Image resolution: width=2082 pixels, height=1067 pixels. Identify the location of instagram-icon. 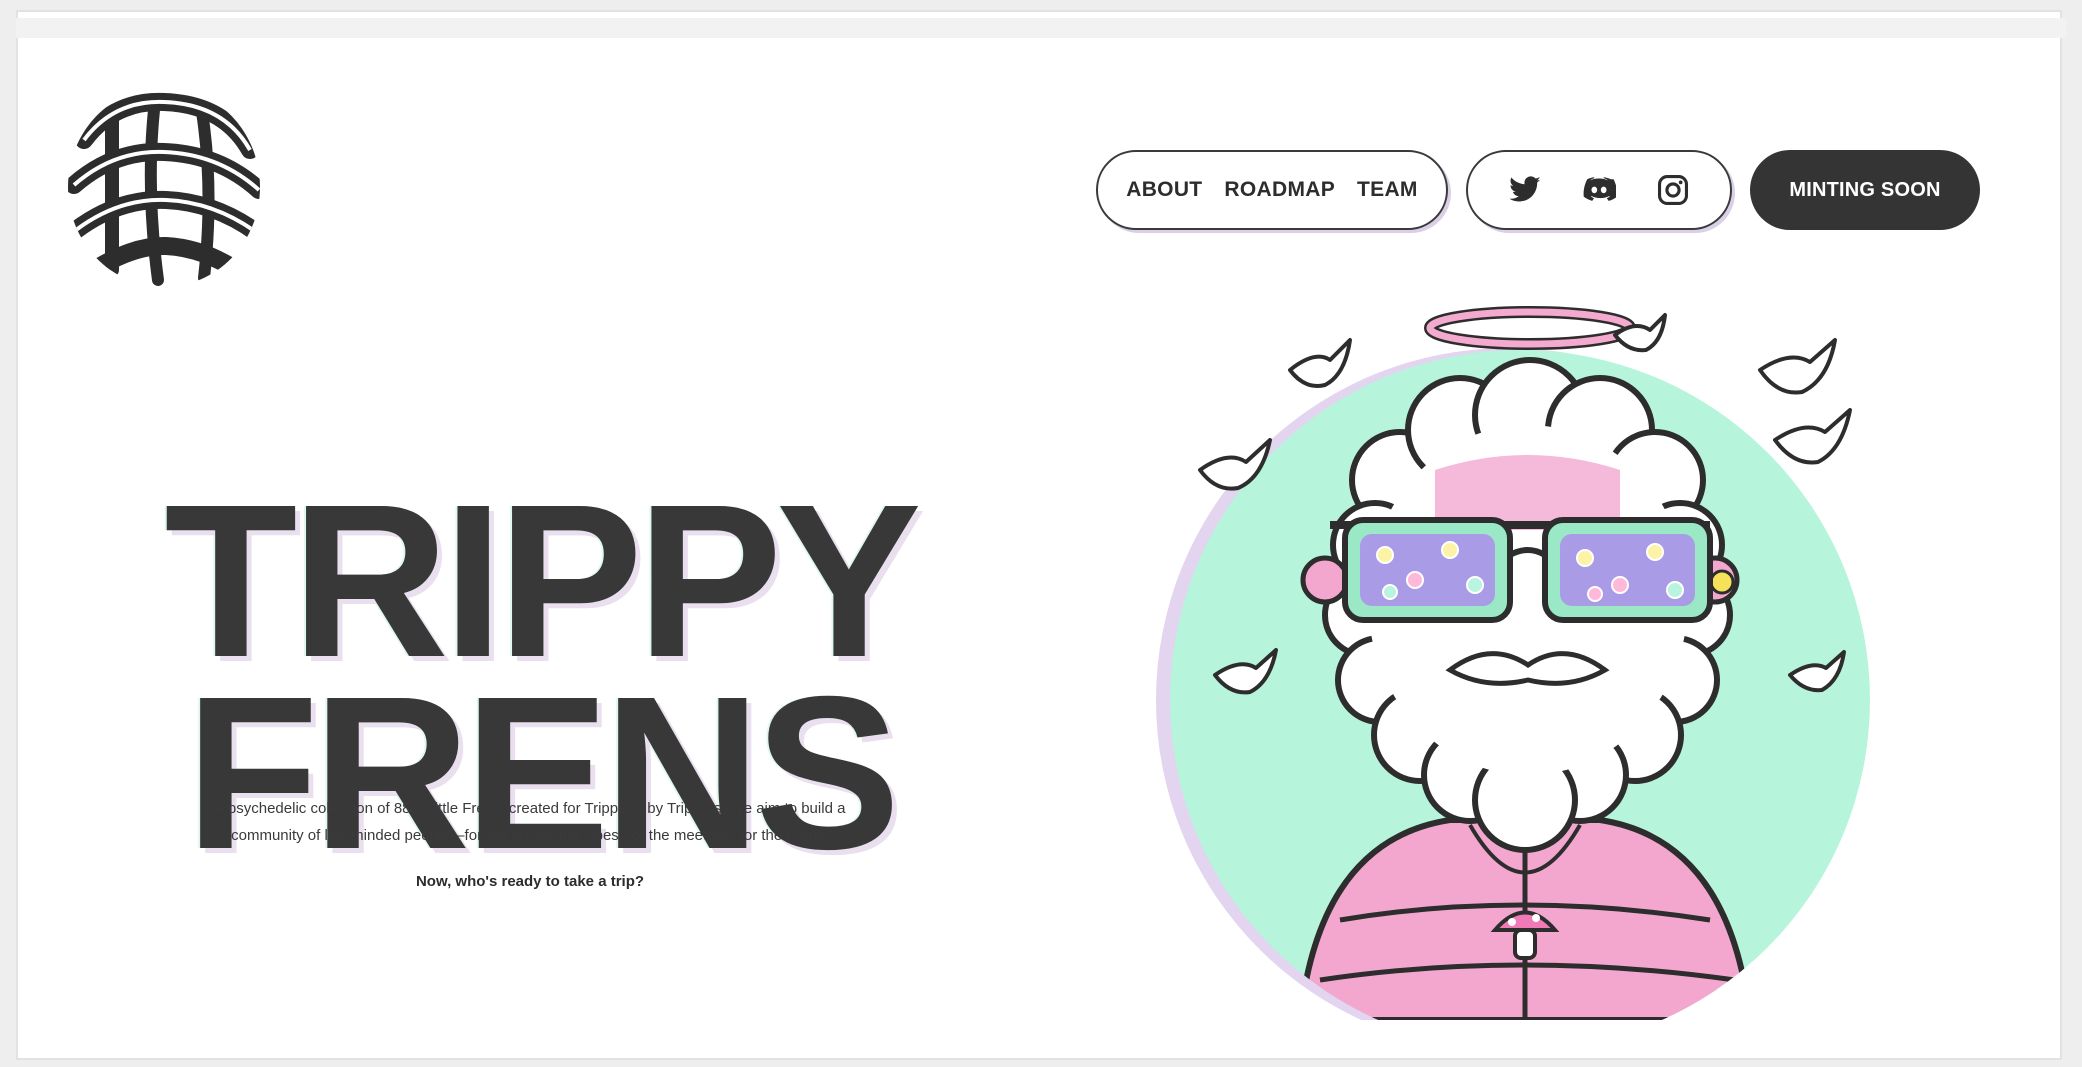
(1673, 190).